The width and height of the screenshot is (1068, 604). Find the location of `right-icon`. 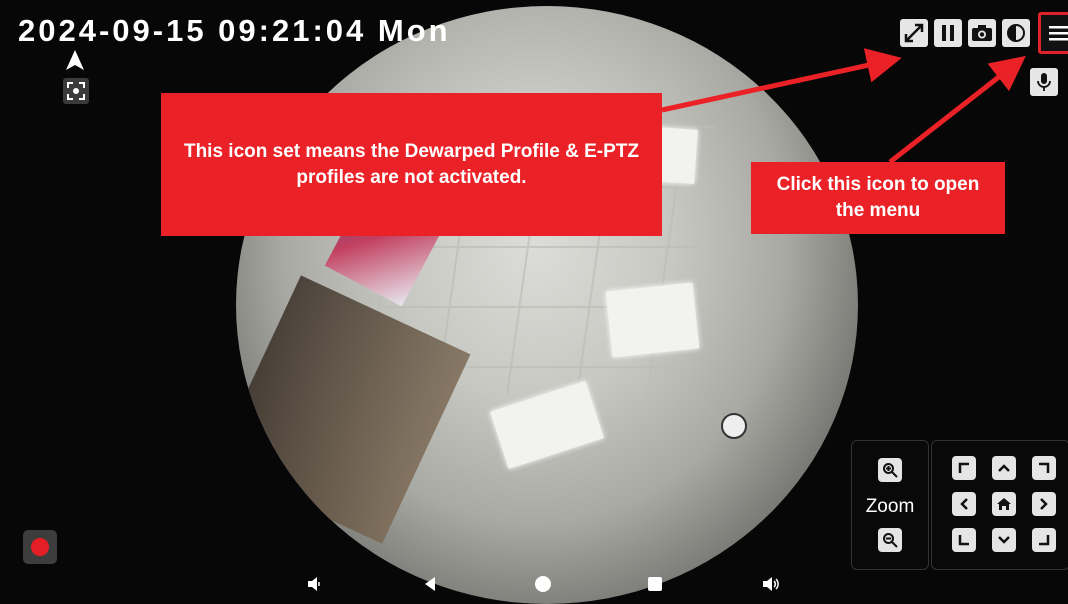

right-icon is located at coordinates (1044, 504).